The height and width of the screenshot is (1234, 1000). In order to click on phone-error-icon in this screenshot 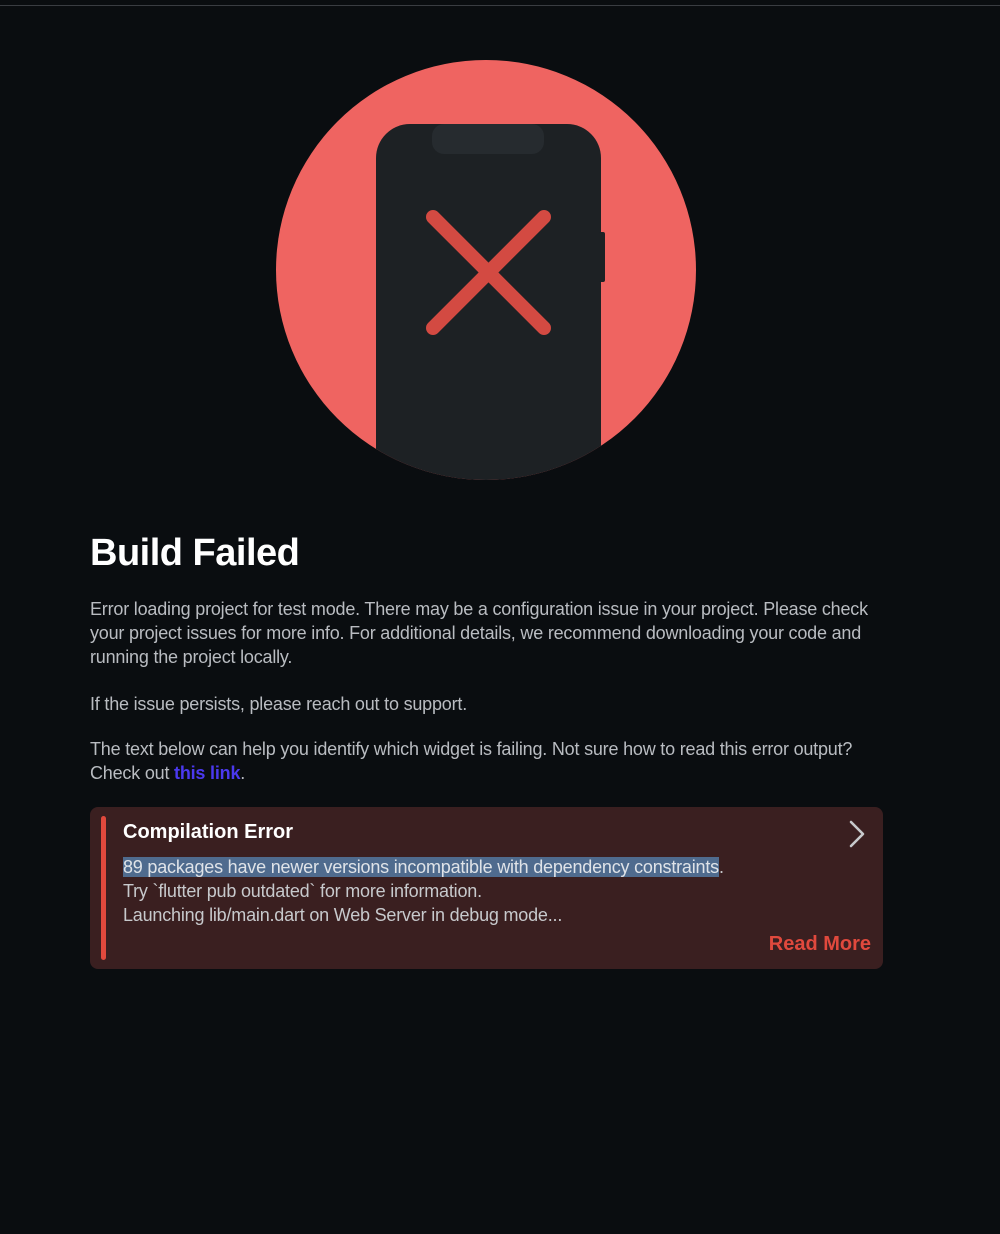, I will do `click(486, 270)`.